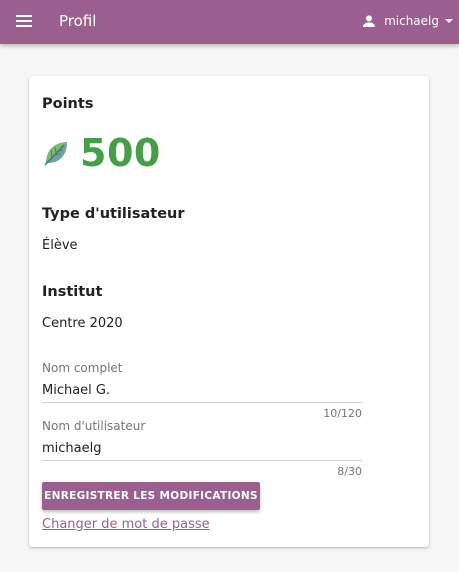 The height and width of the screenshot is (572, 459). I want to click on change-password-link: Changer de mot de passe, so click(126, 524).